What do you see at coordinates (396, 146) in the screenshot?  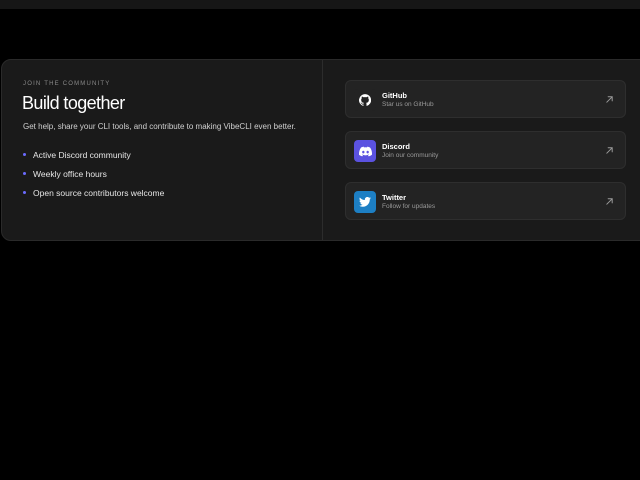 I see `link-name: Discord` at bounding box center [396, 146].